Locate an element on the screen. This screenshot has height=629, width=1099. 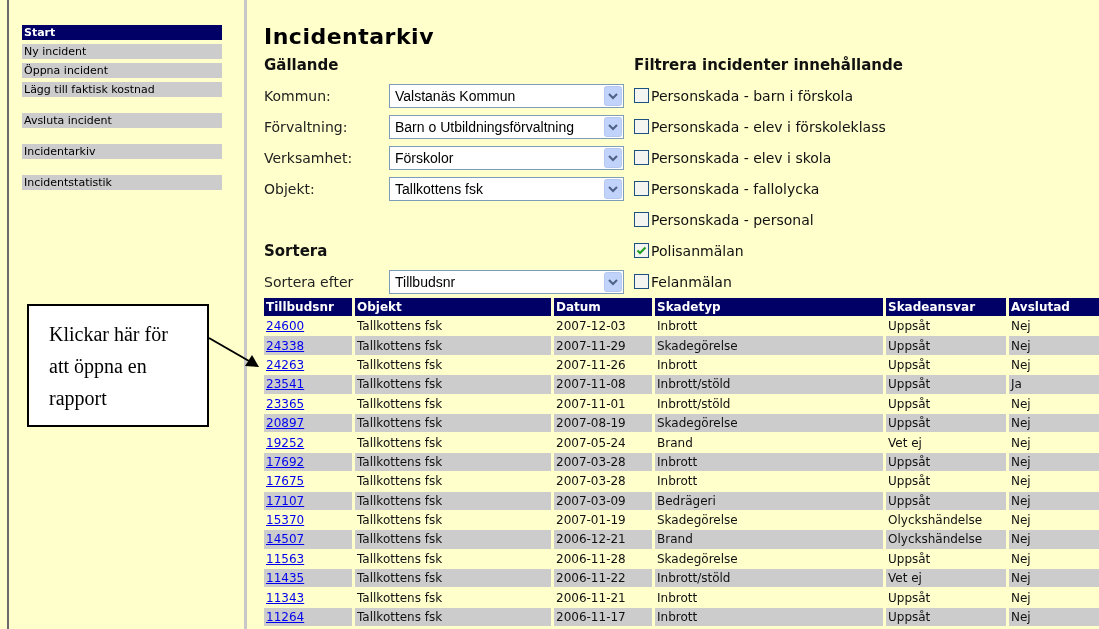
report-link: 20897 is located at coordinates (285, 423).